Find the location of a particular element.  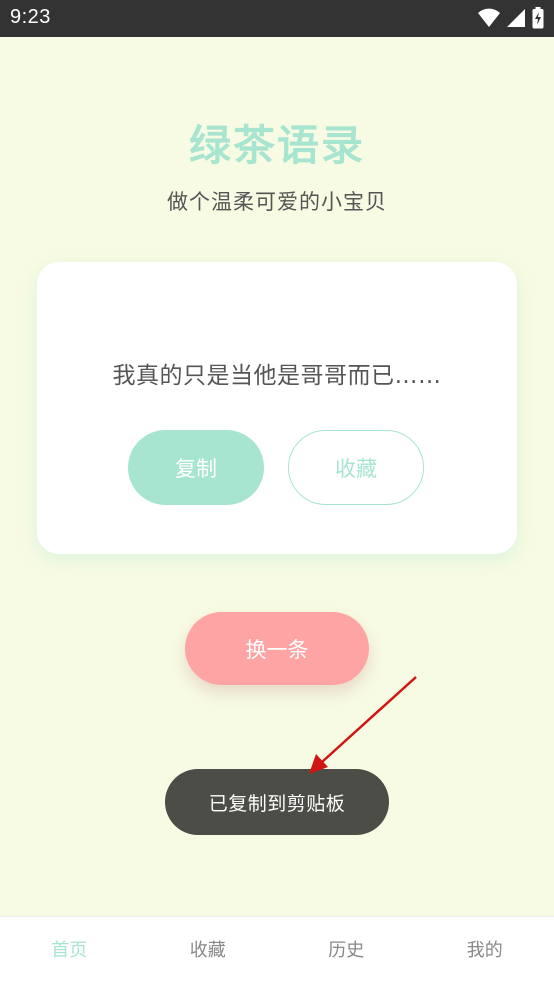

battery-icon is located at coordinates (538, 18).